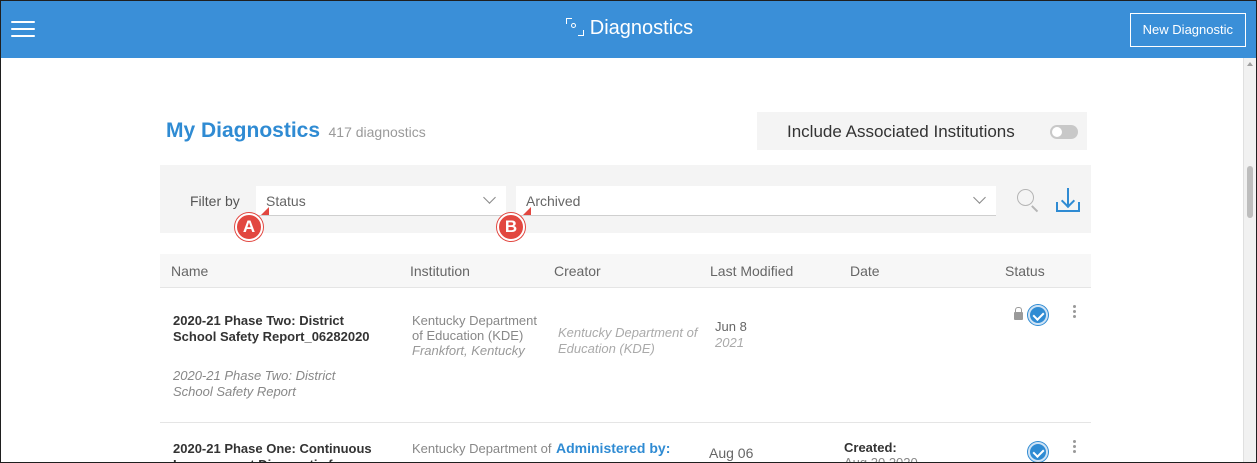 The height and width of the screenshot is (463, 1257). I want to click on app-title: Diagnostics, so click(628, 28).